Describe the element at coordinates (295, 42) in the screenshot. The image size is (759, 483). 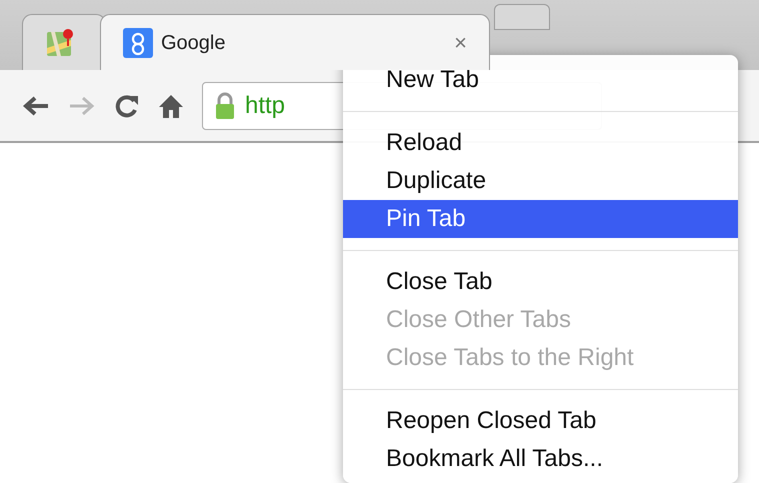
I see `browser-tab: Google ×` at that location.